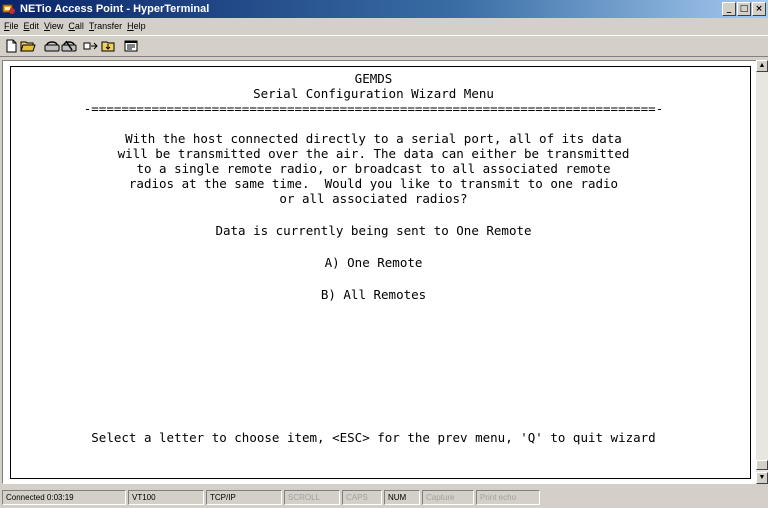  I want to click on minimize-button: _, so click(729, 9).